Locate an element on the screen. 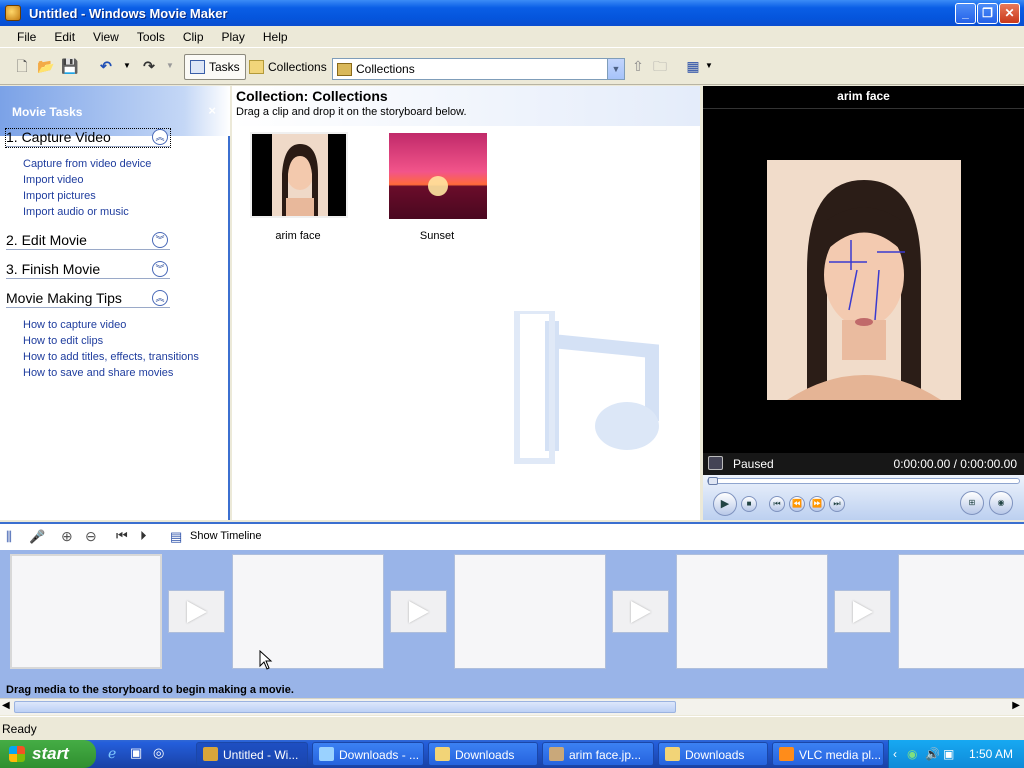 This screenshot has height=768, width=1024. link-import-audio: Import audio or music is located at coordinates (76, 212).